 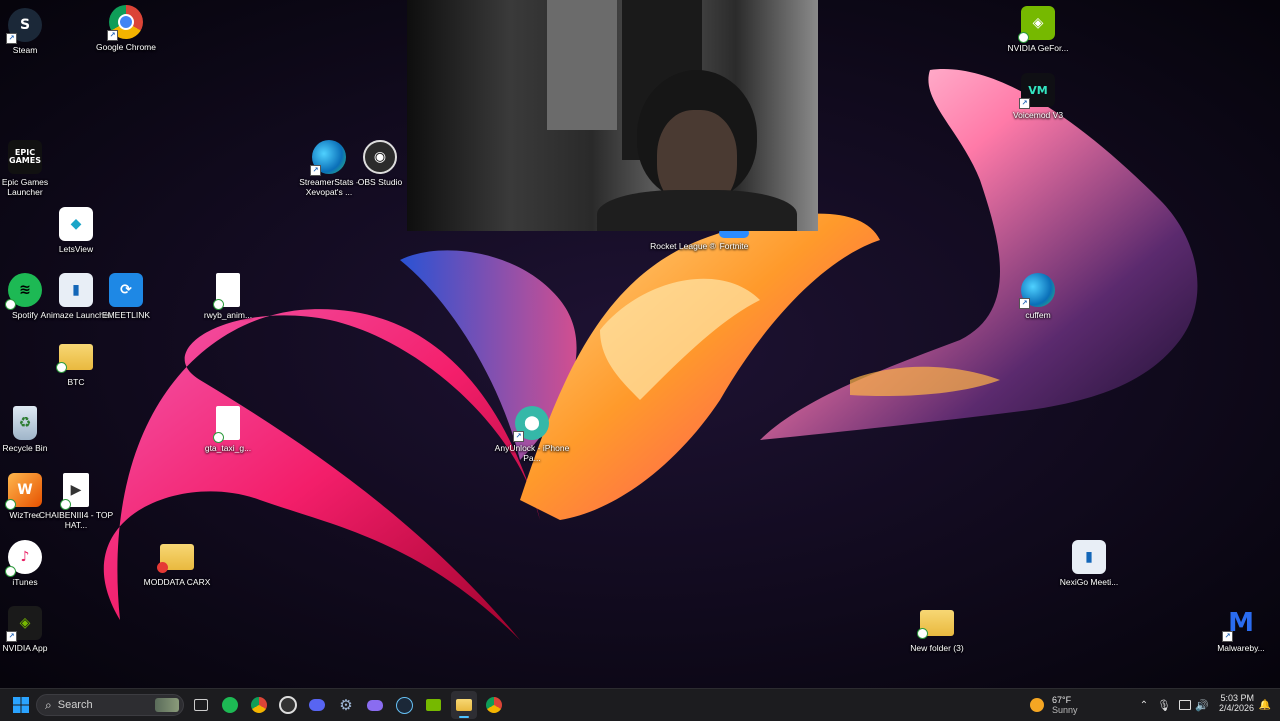 I want to click on desktop-icon-letsview: ◆ LetsView, so click(x=76, y=230).